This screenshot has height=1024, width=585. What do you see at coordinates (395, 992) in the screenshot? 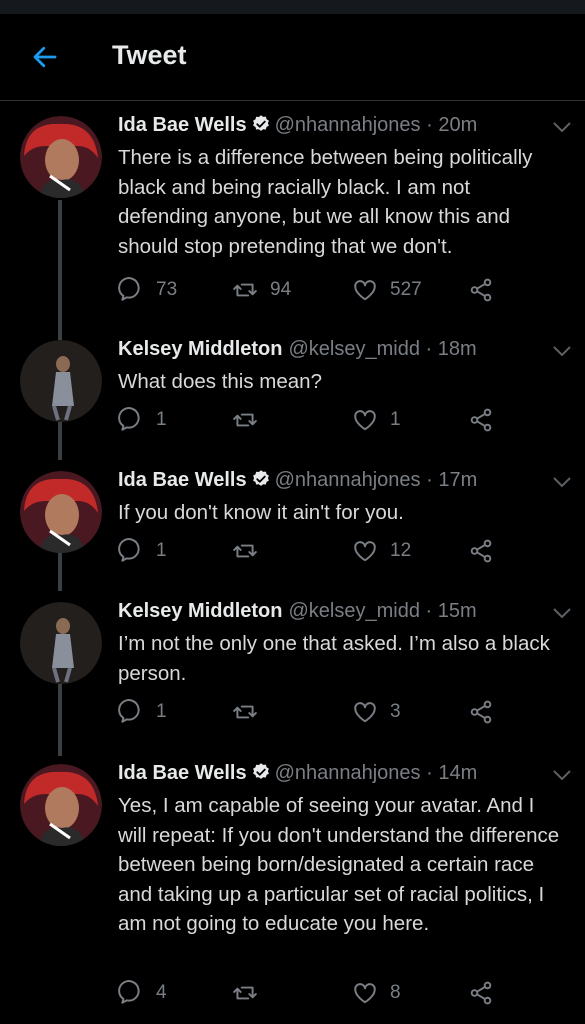
I see `like-count: 8` at bounding box center [395, 992].